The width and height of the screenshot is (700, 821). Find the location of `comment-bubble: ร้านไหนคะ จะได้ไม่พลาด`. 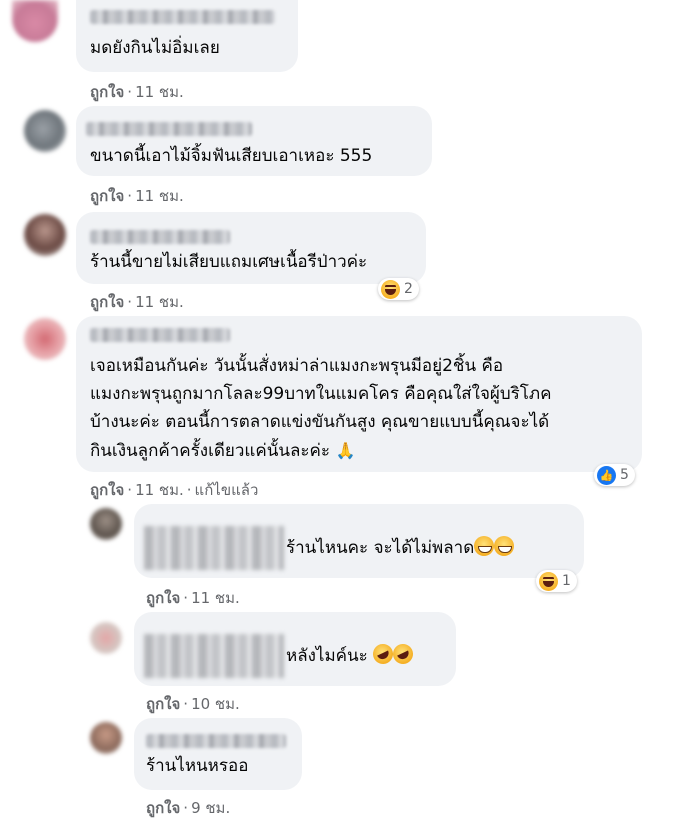

comment-bubble: ร้านไหนคะ จะได้ไม่พลาด is located at coordinates (359, 541).